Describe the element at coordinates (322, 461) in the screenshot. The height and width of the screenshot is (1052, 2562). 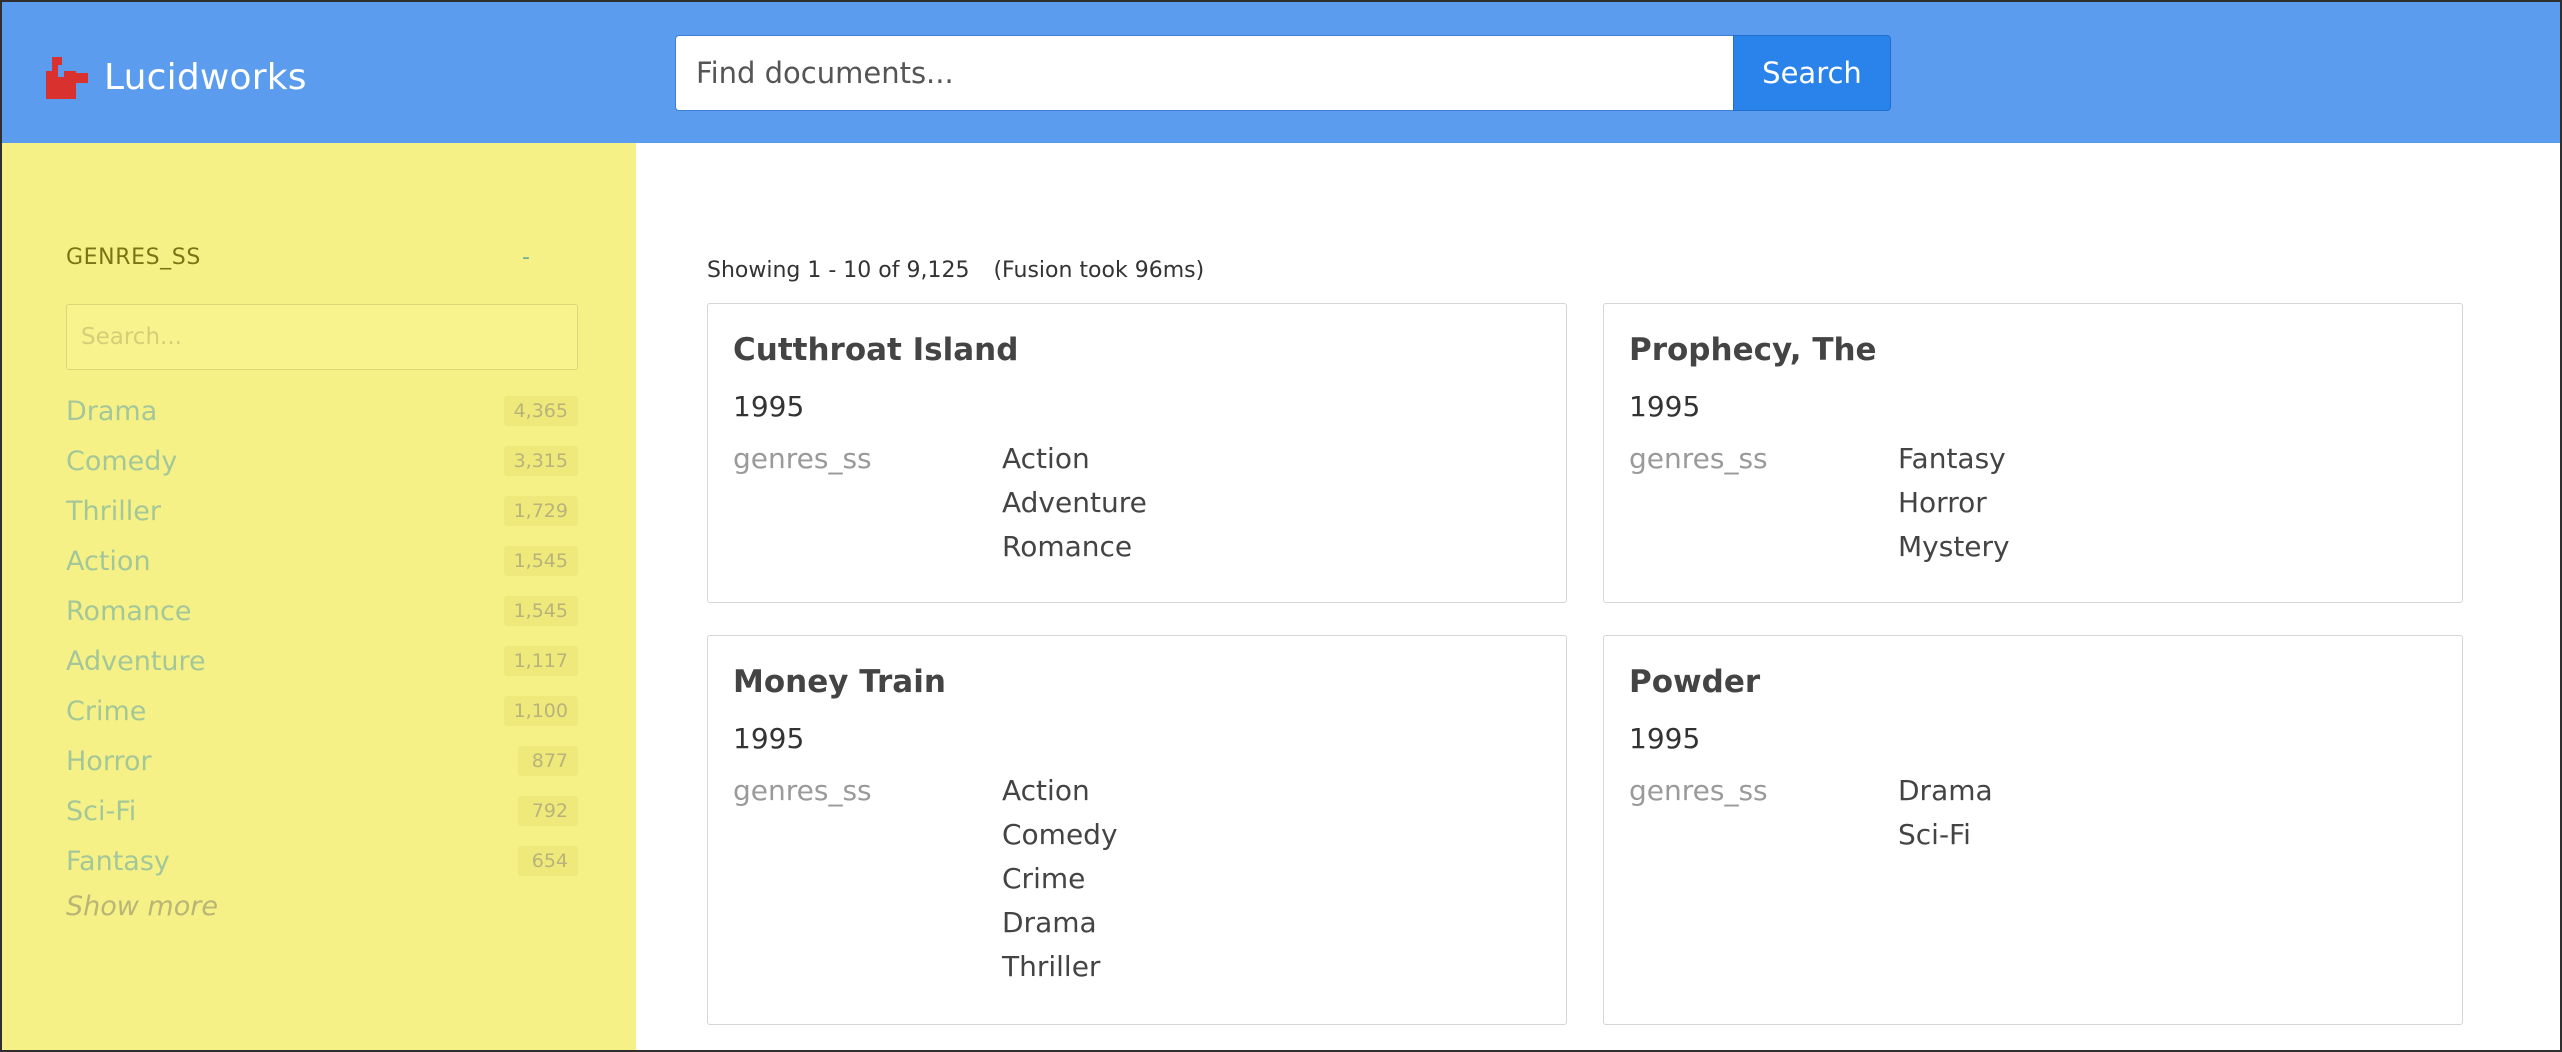
I see `facet-item-comedy: Comedy 3,315` at that location.